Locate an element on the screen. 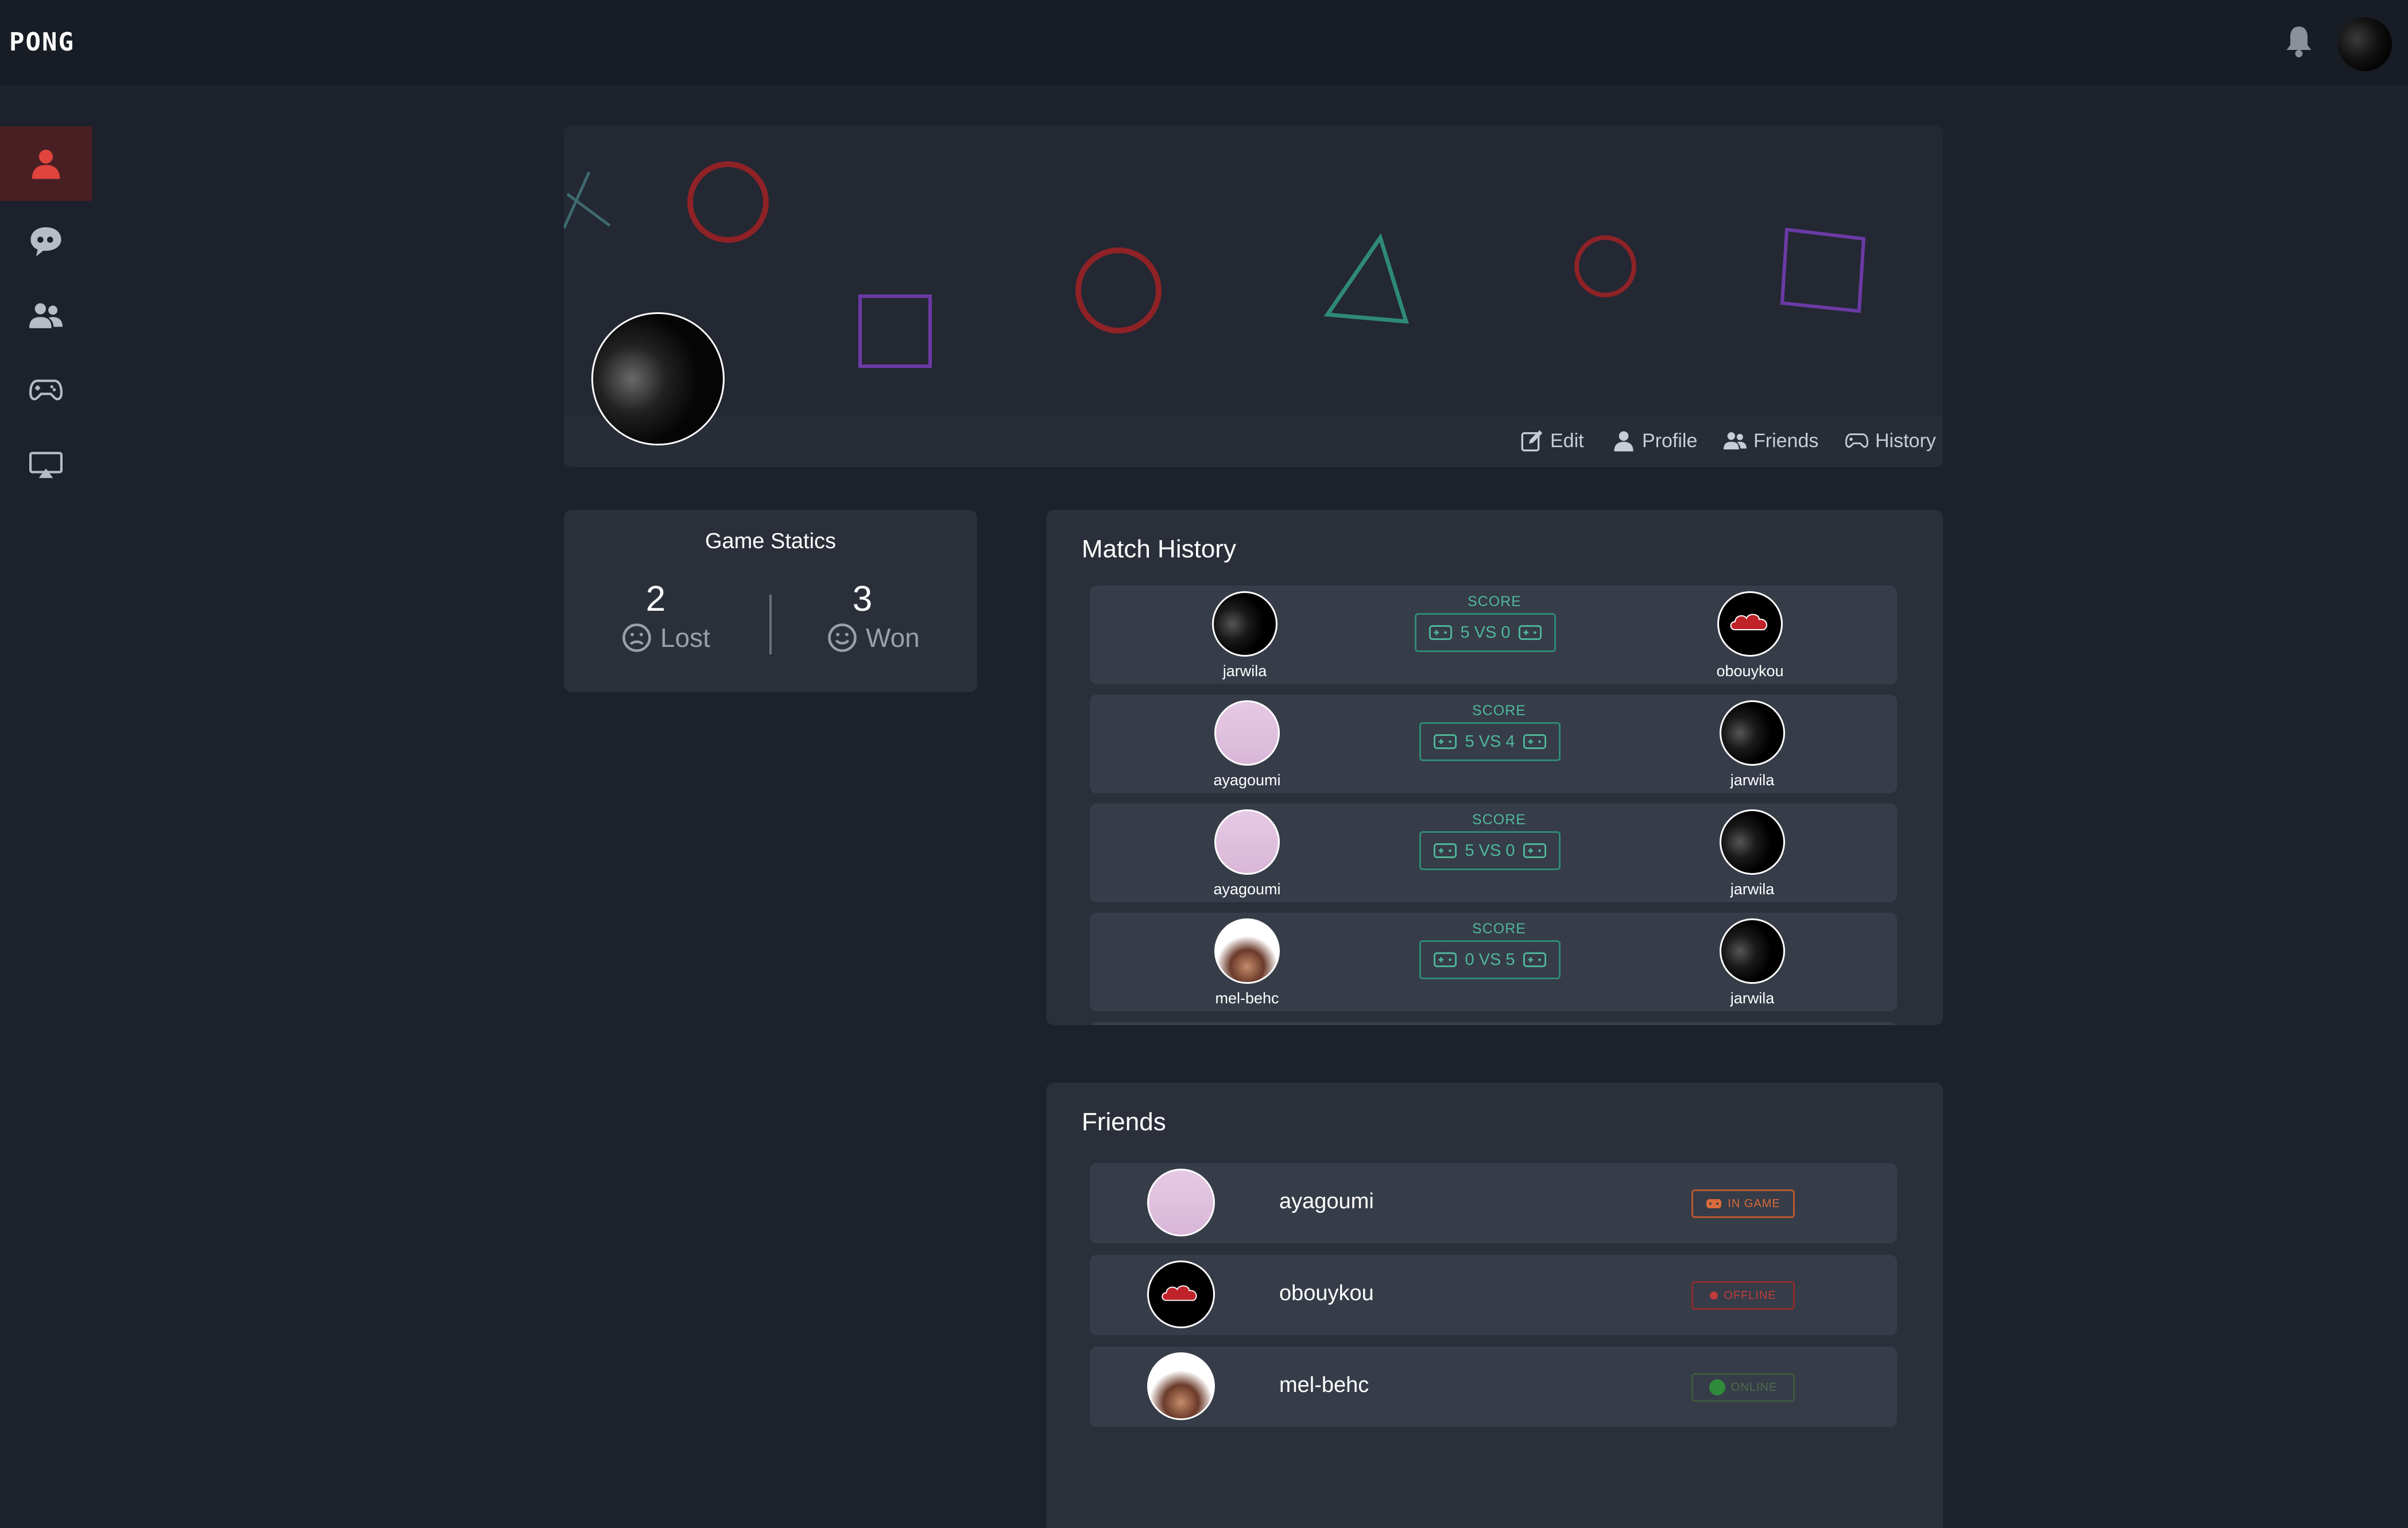  friends-label: Friends is located at coordinates (1786, 440).